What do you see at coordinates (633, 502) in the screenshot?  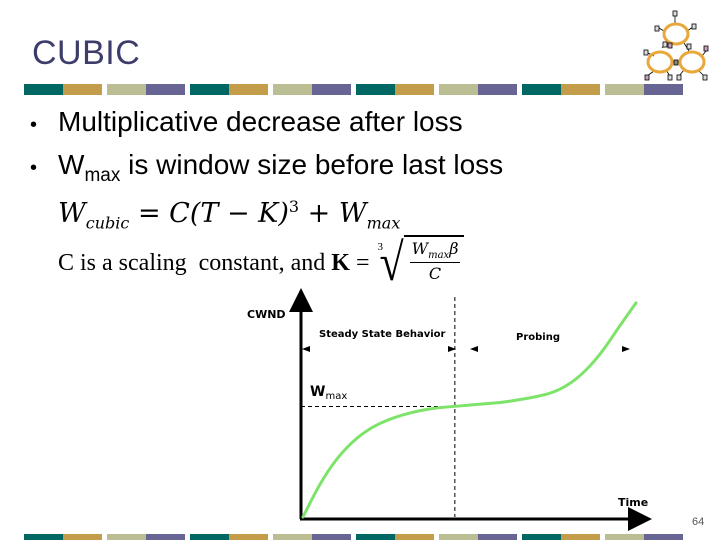 I see `x-axis-label: Time` at bounding box center [633, 502].